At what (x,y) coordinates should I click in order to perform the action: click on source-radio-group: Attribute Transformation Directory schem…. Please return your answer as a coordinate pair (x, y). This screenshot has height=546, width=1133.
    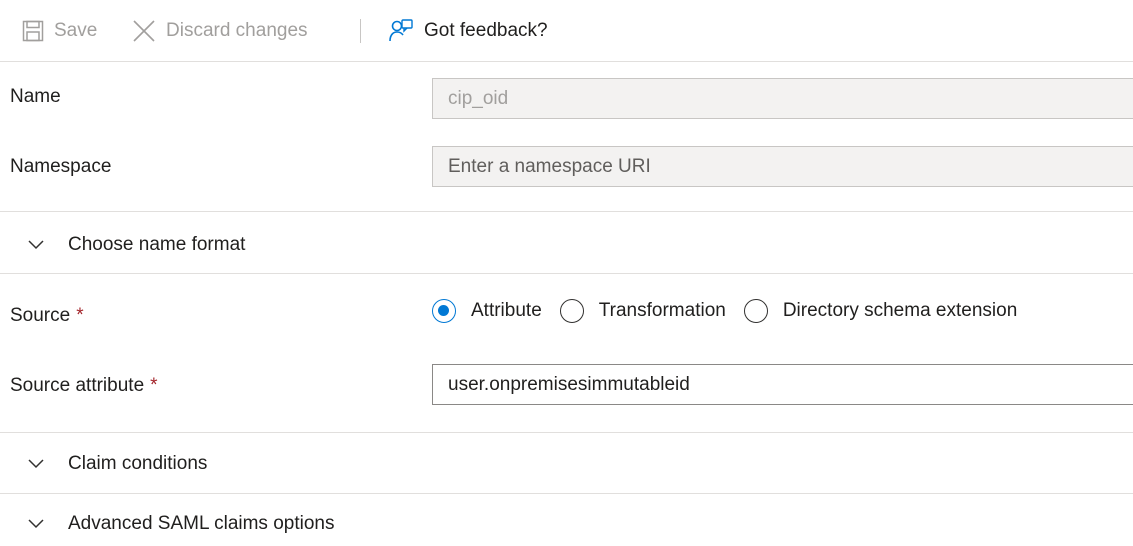
    Looking at the image, I should click on (733, 311).